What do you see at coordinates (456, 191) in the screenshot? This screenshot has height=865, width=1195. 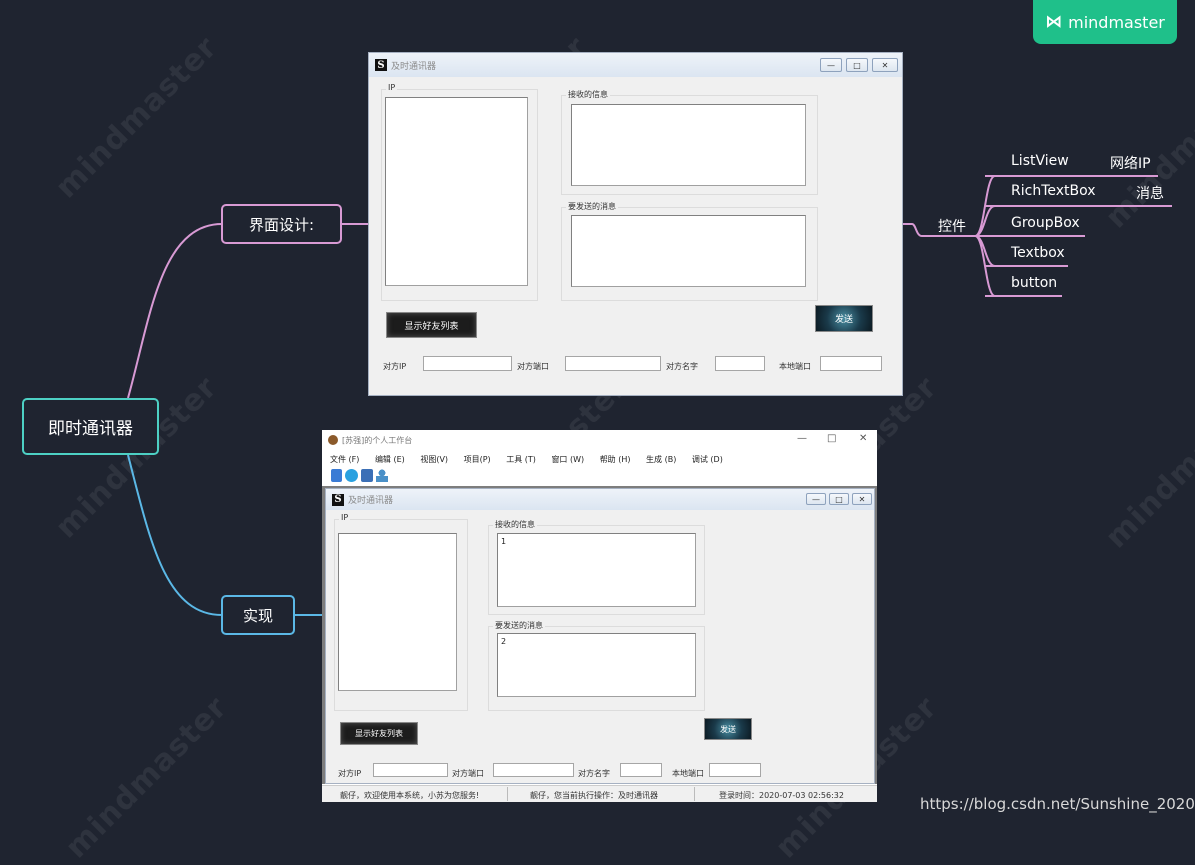 I see `ip-listview` at bounding box center [456, 191].